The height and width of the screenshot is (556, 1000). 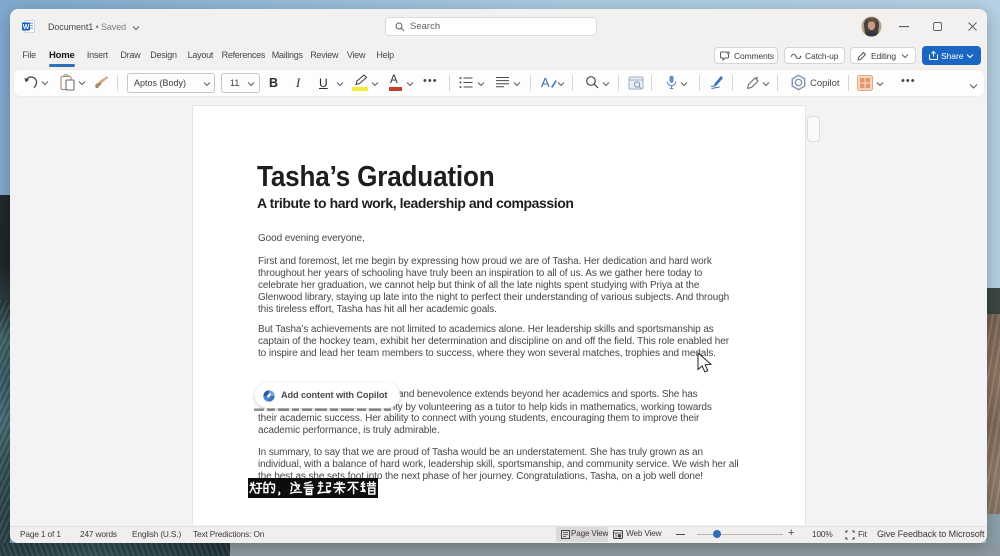 I want to click on svg-text: W, so click(x=26, y=27).